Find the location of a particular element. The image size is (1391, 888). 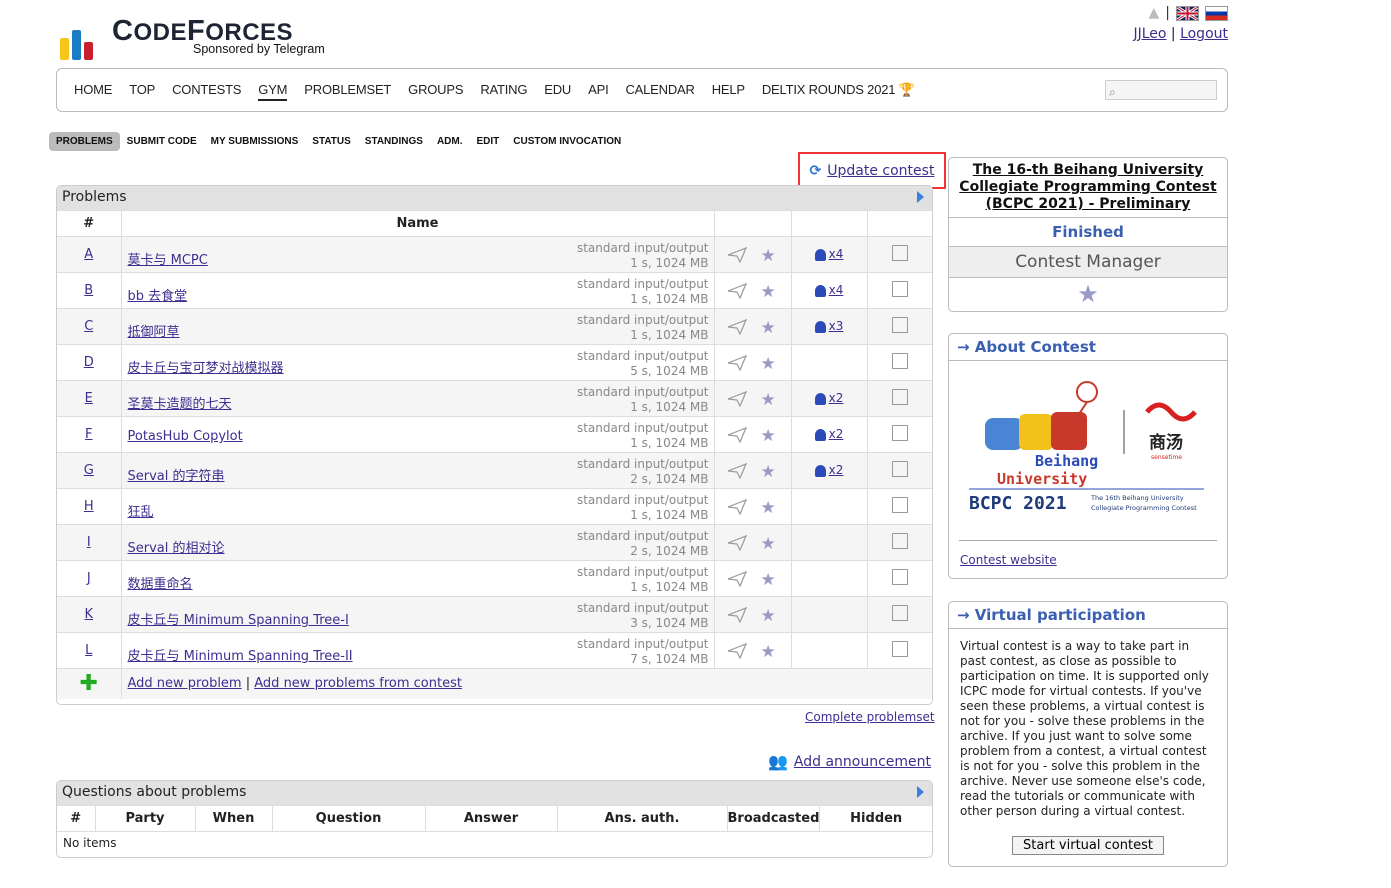

menu-deltix: DELTIX ROUNDS 2021 🏆 is located at coordinates (838, 91).